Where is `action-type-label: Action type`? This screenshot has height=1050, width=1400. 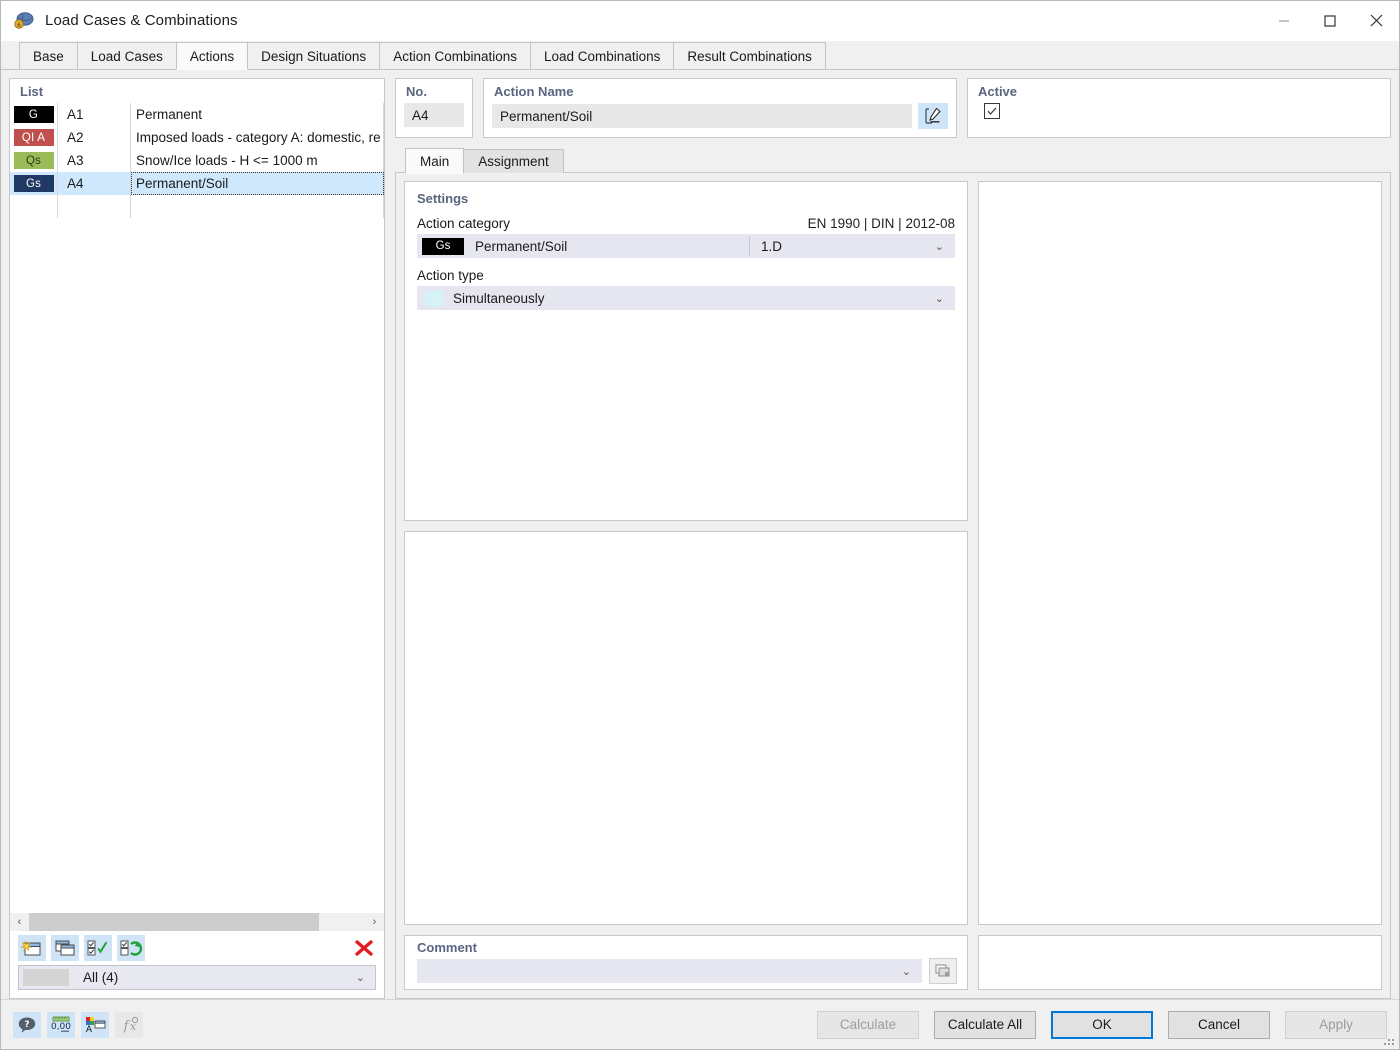 action-type-label: Action type is located at coordinates (450, 275).